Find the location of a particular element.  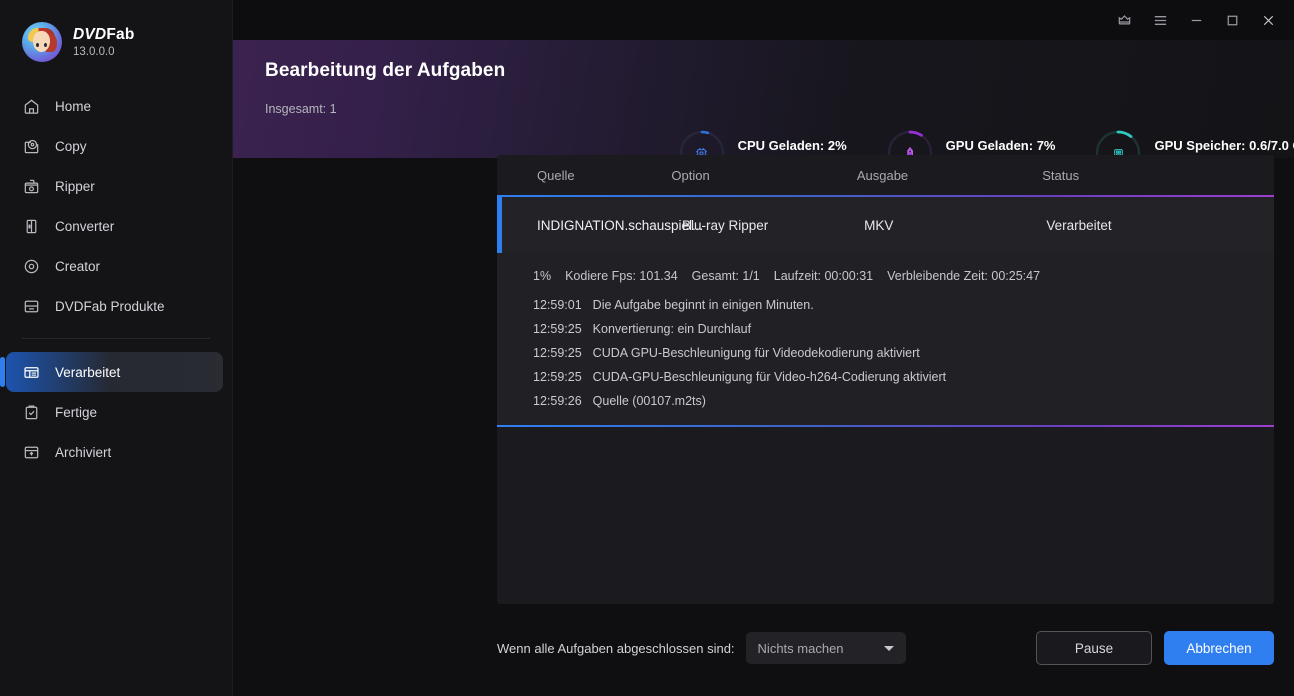

converter-icon is located at coordinates (31, 226).